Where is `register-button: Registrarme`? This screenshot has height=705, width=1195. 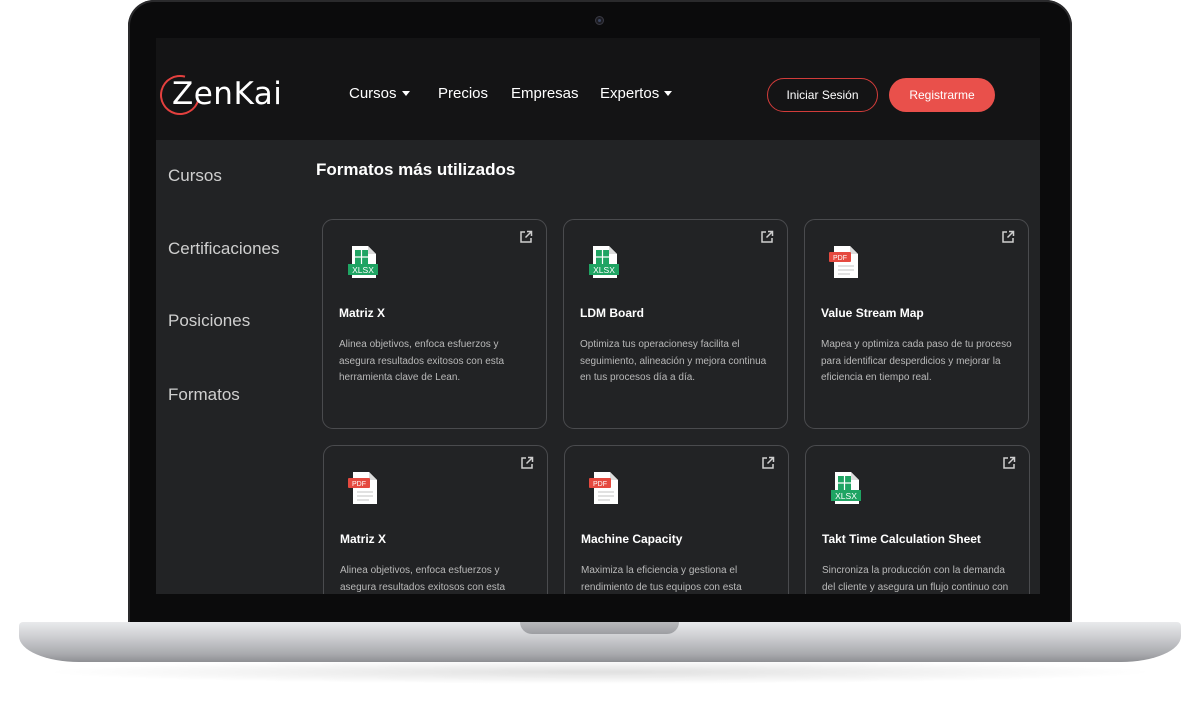
register-button: Registrarme is located at coordinates (942, 95).